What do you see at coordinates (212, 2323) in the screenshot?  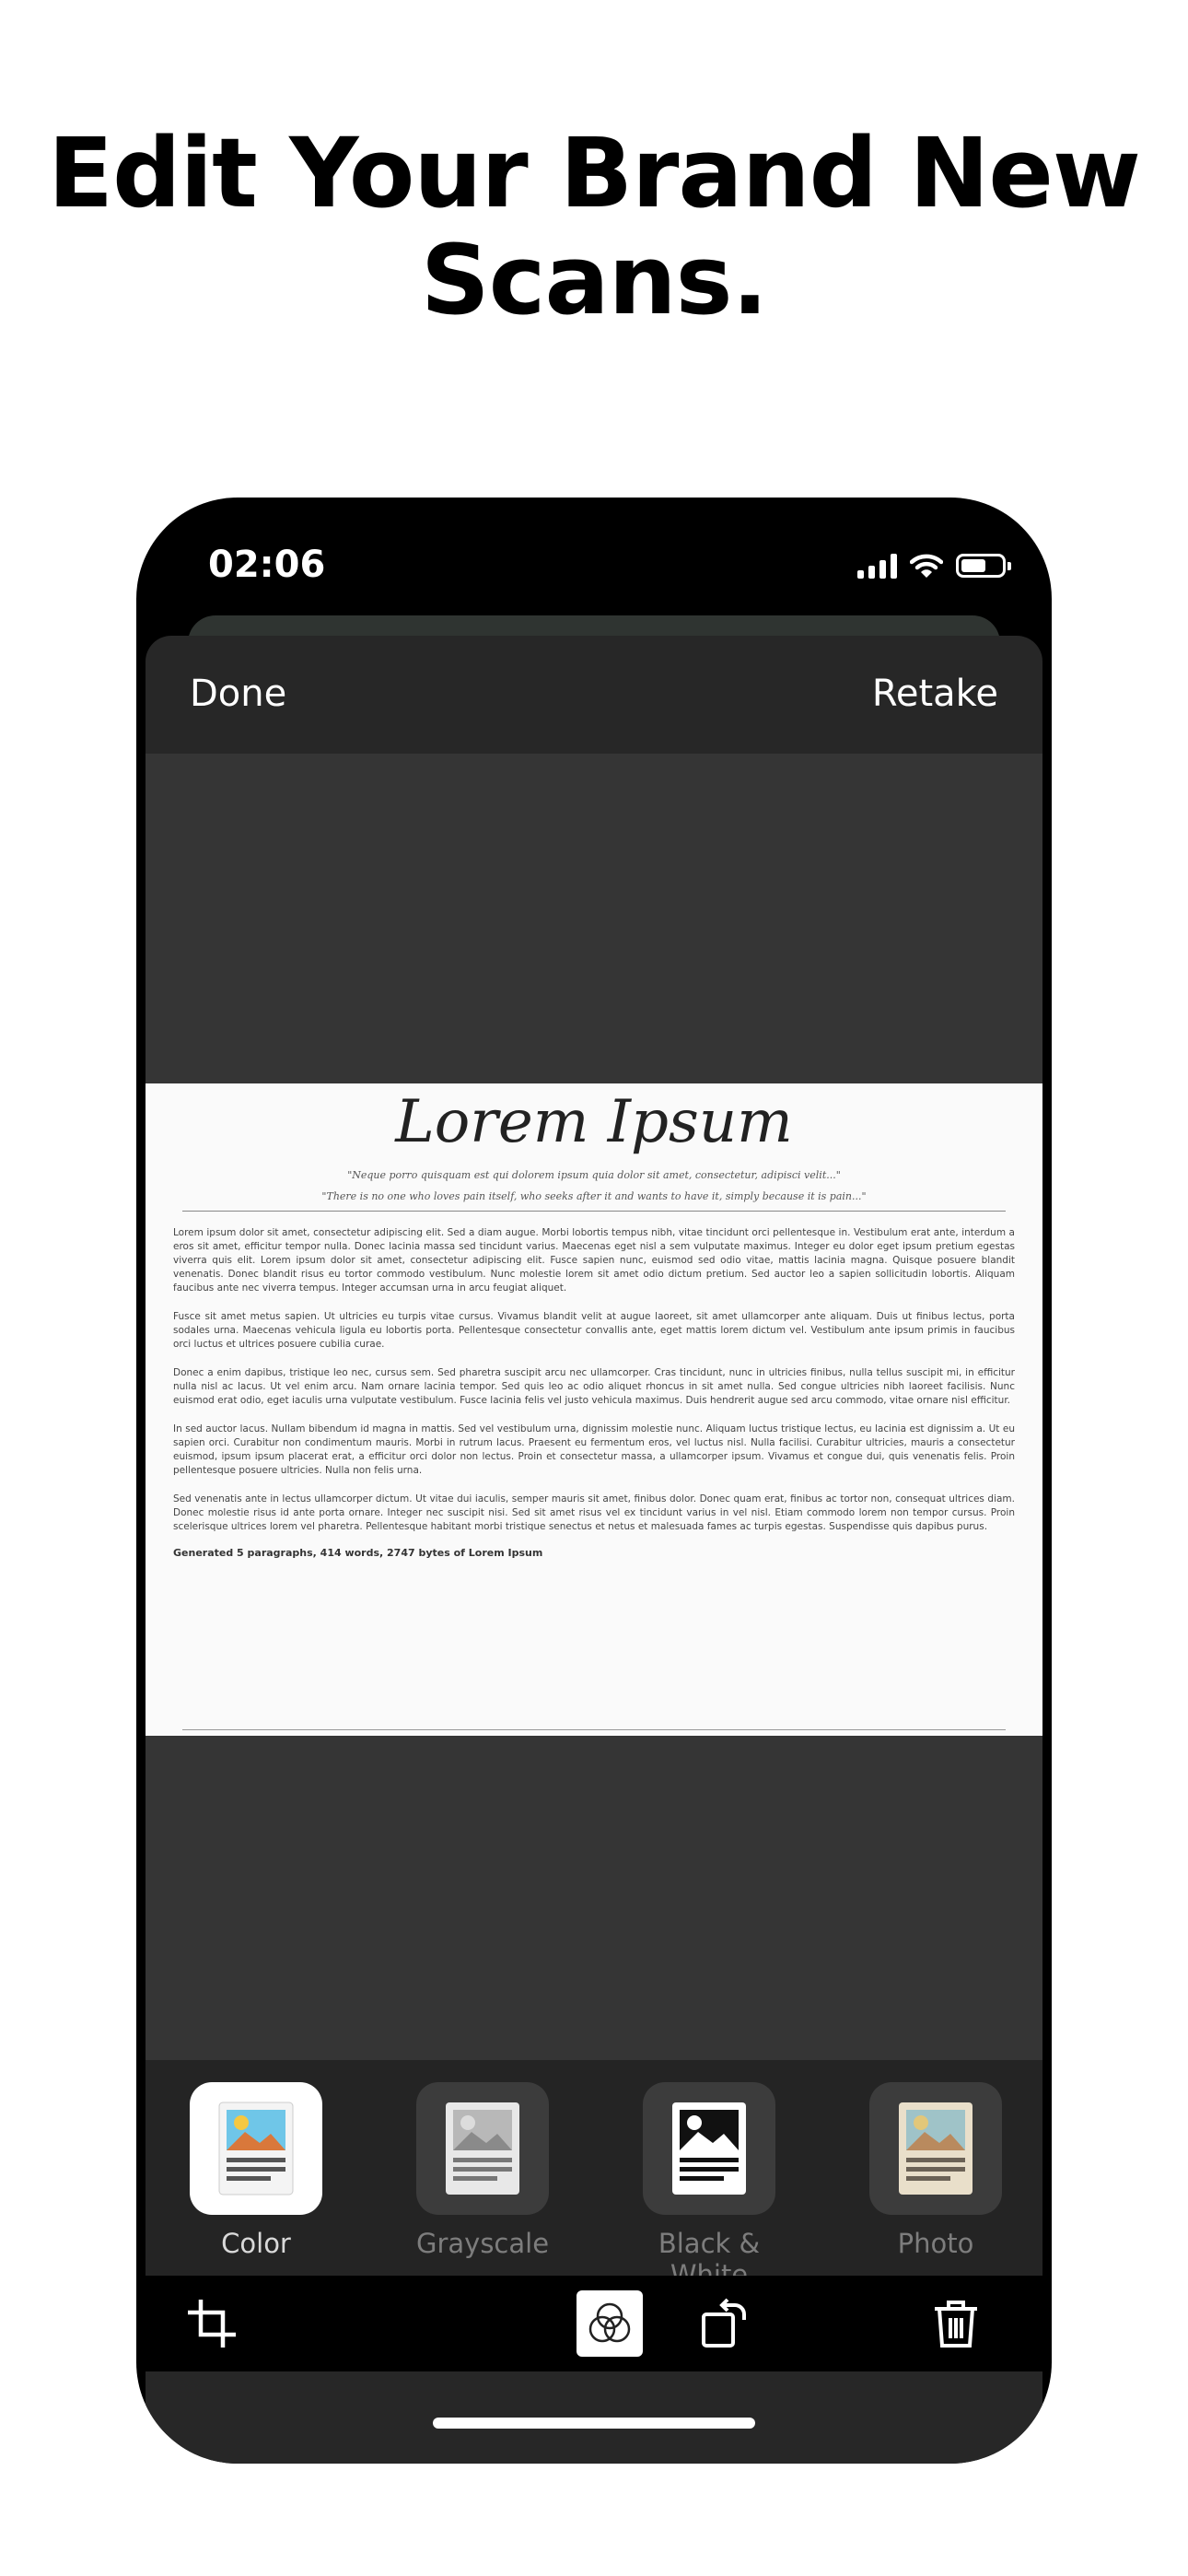 I see `crop-icon` at bounding box center [212, 2323].